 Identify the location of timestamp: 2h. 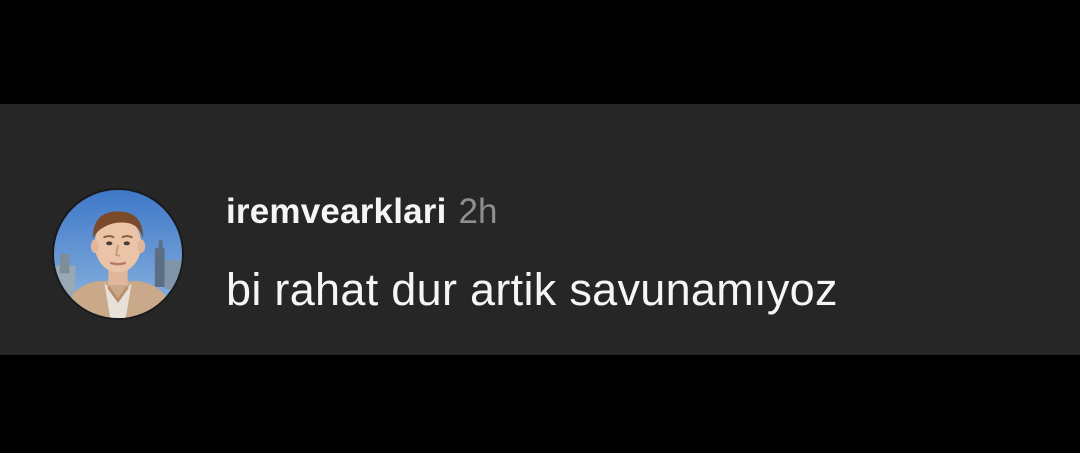
(478, 211).